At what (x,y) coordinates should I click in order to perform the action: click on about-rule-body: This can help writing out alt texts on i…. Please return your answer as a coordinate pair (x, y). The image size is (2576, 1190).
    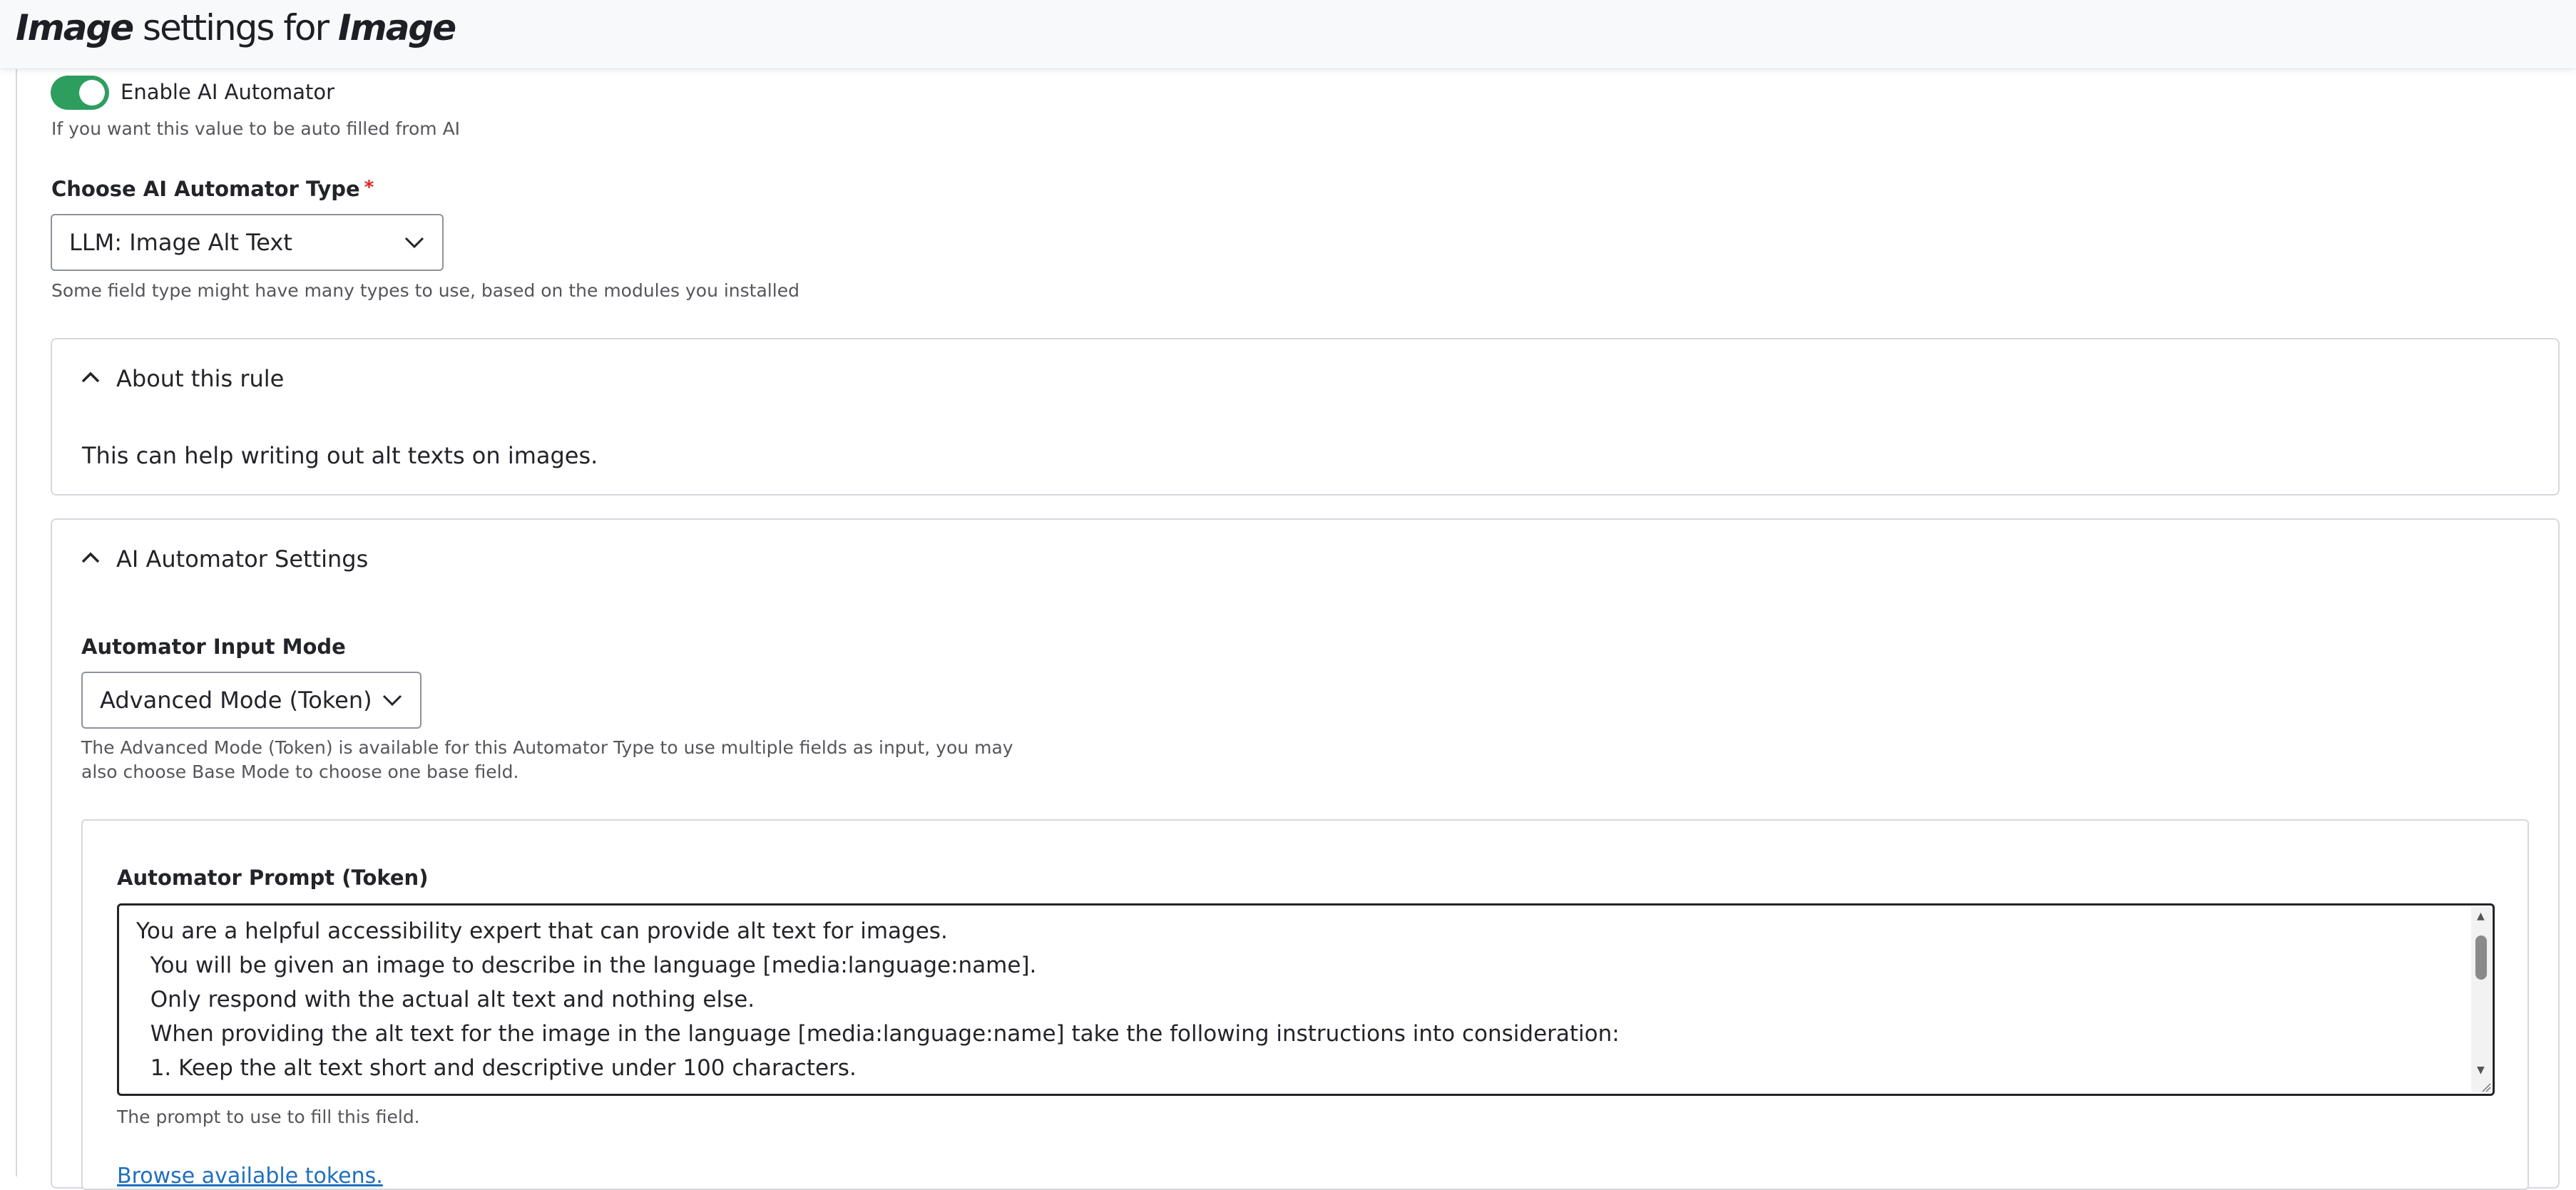
    Looking at the image, I should click on (340, 455).